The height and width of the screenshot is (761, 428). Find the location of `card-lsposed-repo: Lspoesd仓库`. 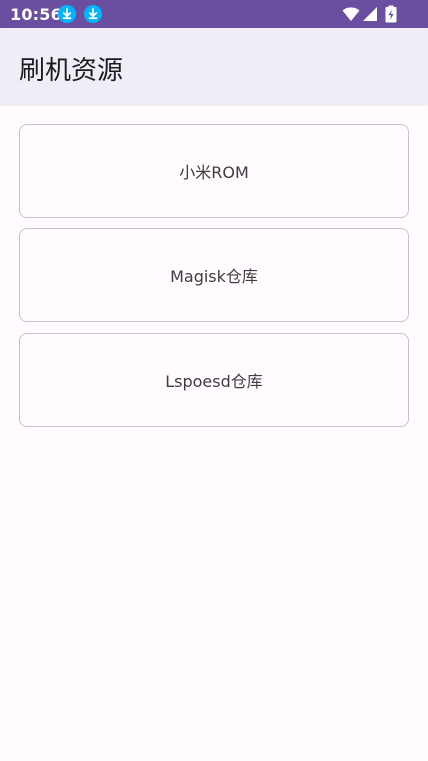

card-lsposed-repo: Lspoesd仓库 is located at coordinates (214, 380).